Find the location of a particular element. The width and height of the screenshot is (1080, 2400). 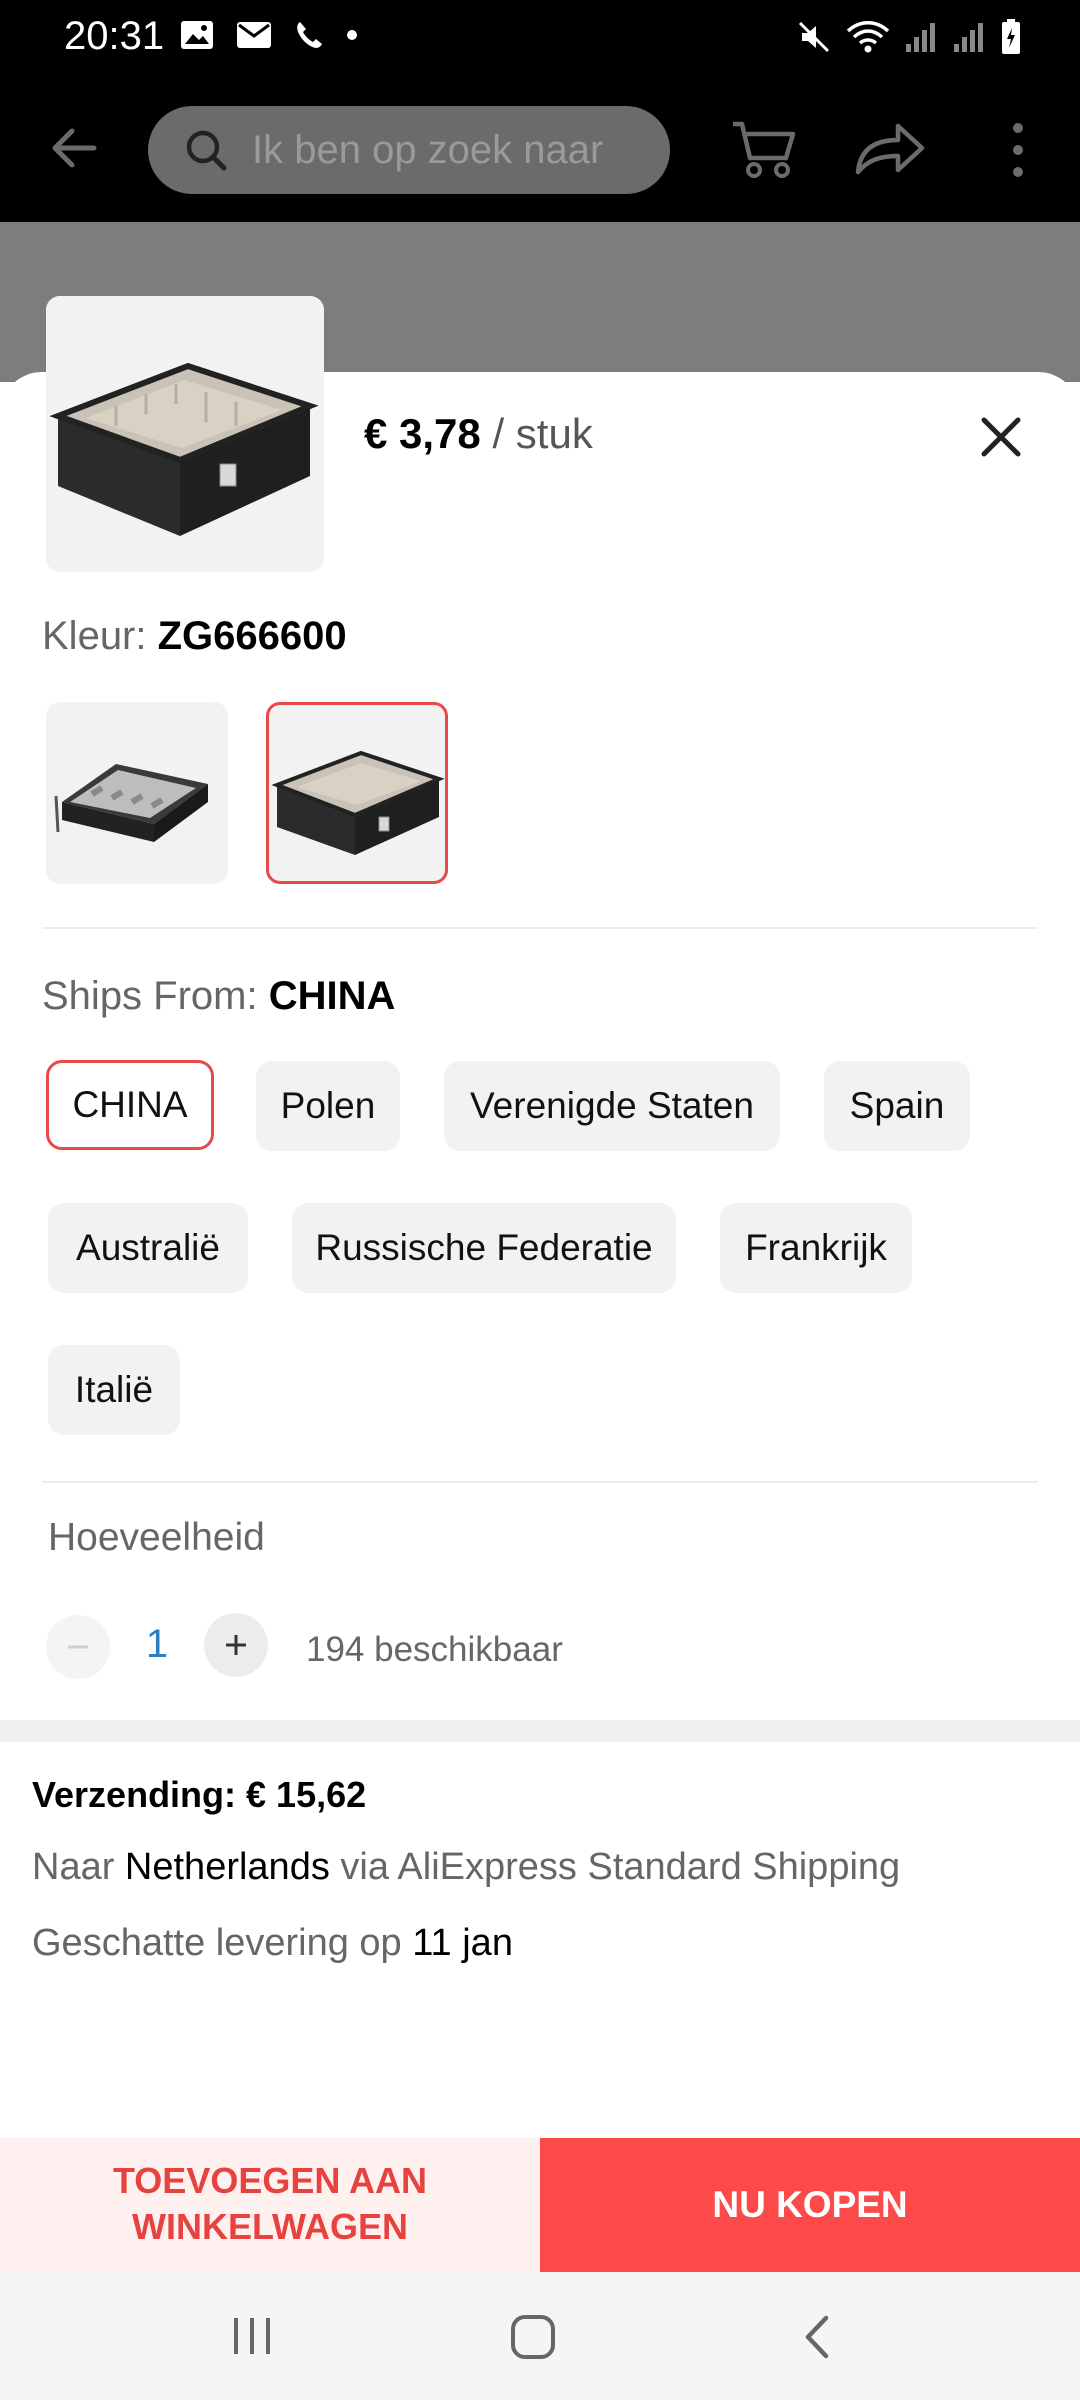

quantity-value: 1 is located at coordinates (157, 1644).